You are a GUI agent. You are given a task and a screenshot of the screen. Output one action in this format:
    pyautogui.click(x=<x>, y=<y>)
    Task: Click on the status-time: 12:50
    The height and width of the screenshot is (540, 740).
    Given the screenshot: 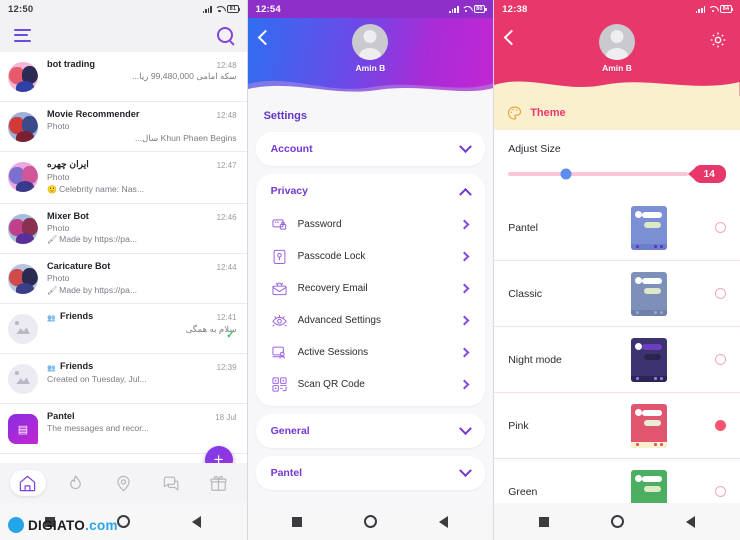 What is the action you would take?
    pyautogui.click(x=21, y=9)
    